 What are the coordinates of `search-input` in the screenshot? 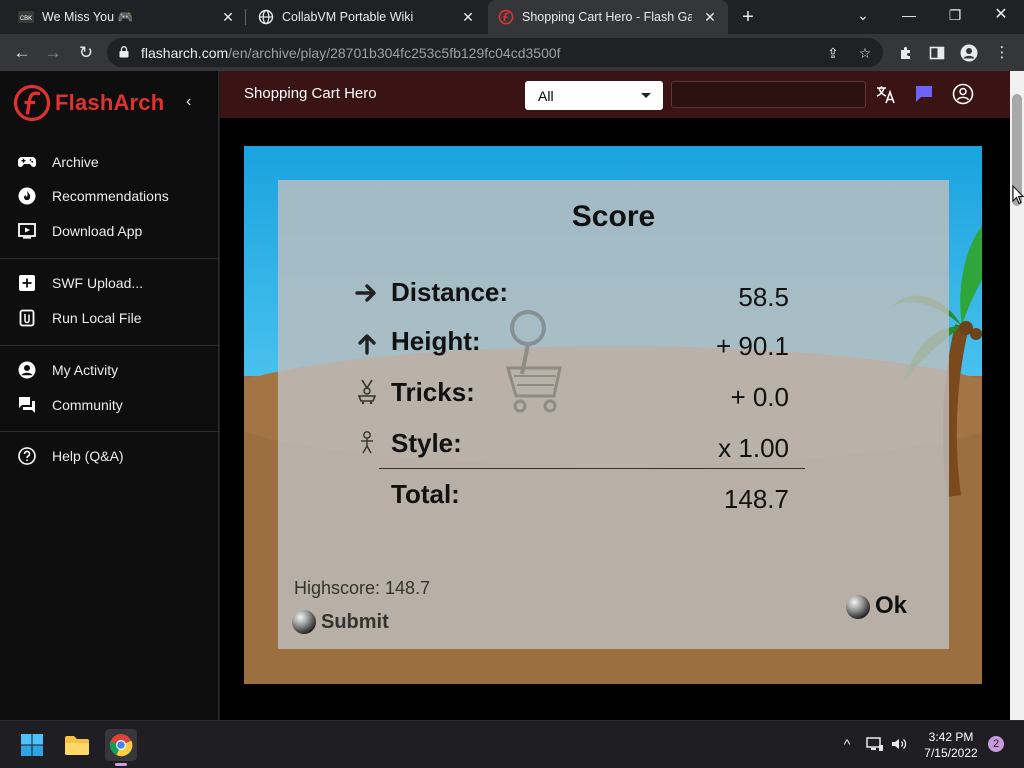 It's located at (768, 94).